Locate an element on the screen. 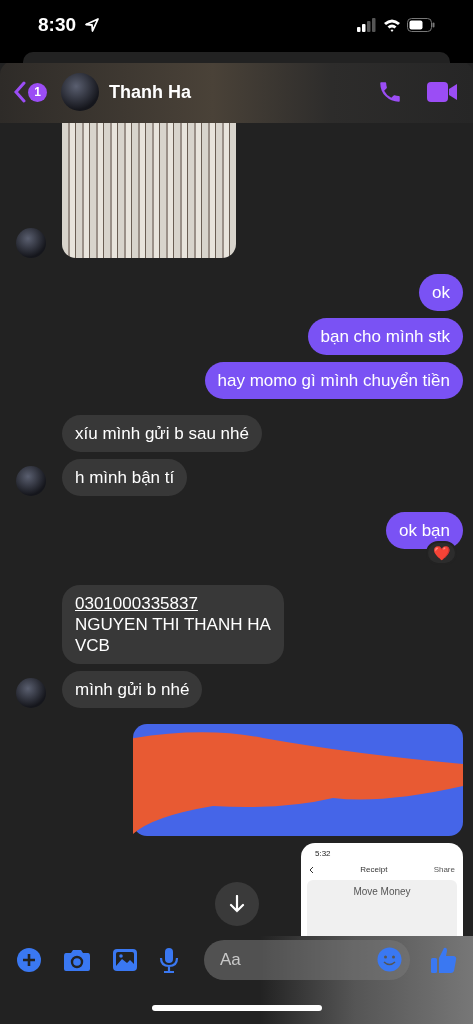 The height and width of the screenshot is (1024, 473). scroll-down-button is located at coordinates (237, 904).